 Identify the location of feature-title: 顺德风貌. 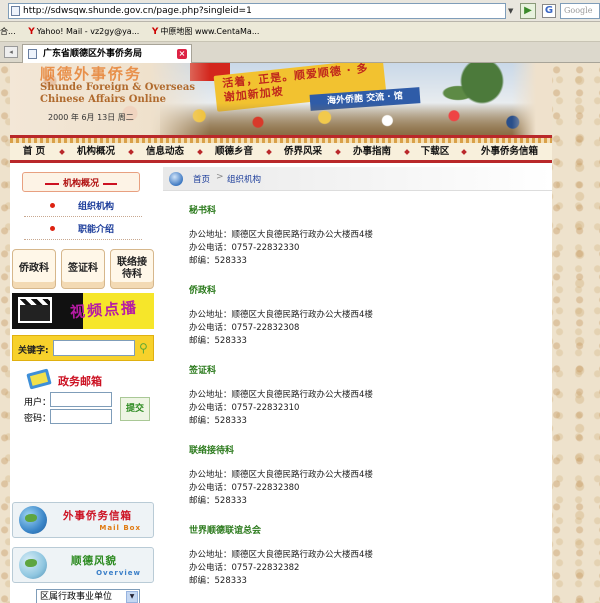
(94, 561).